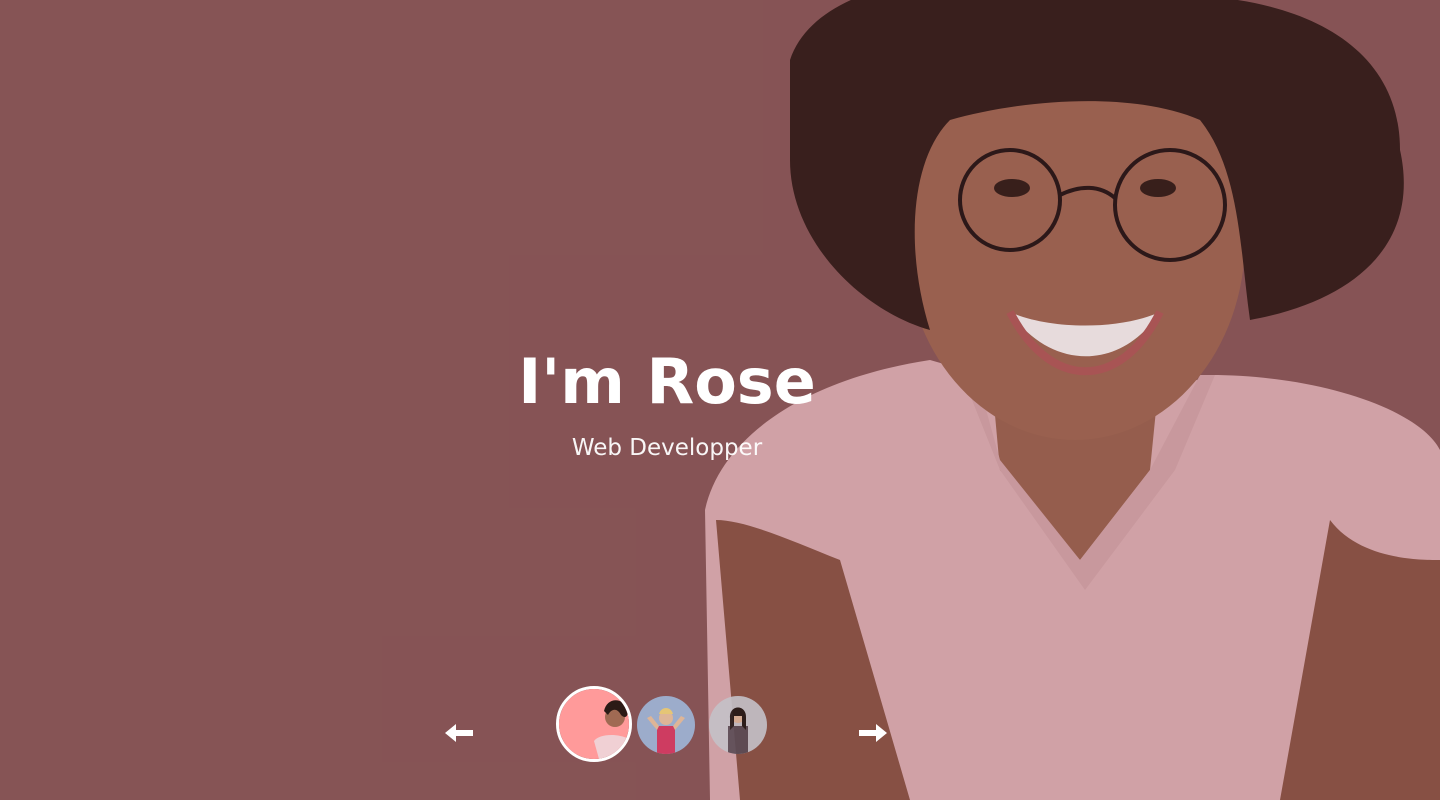 The height and width of the screenshot is (800, 1440). I want to click on arrow-left-icon, so click(459, 733).